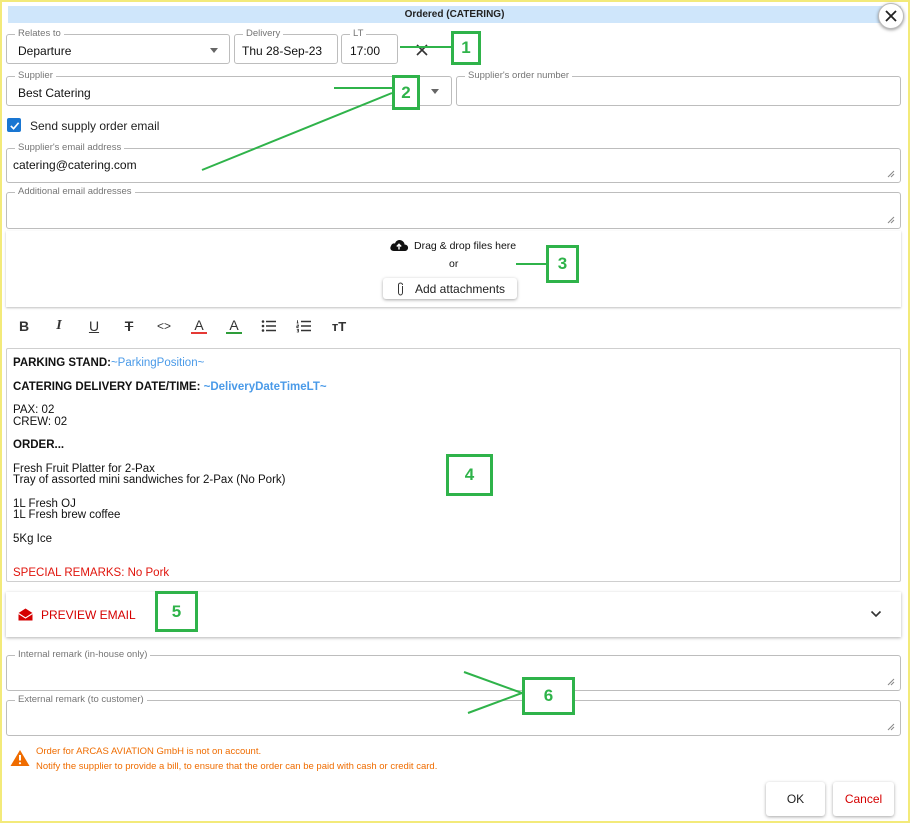 The height and width of the screenshot is (823, 910). I want to click on close-icon, so click(891, 16).